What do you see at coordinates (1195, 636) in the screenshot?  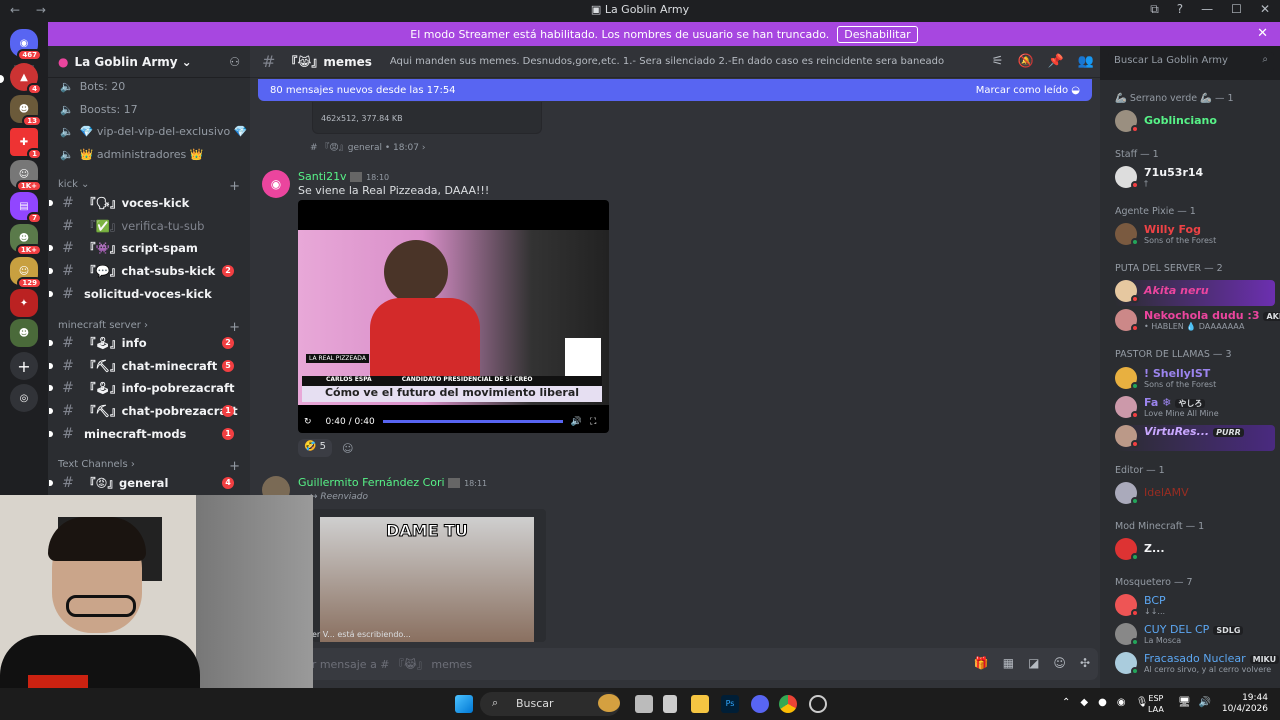 I see `member-item: CUY DEL CP SDLG La Mosca` at bounding box center [1195, 636].